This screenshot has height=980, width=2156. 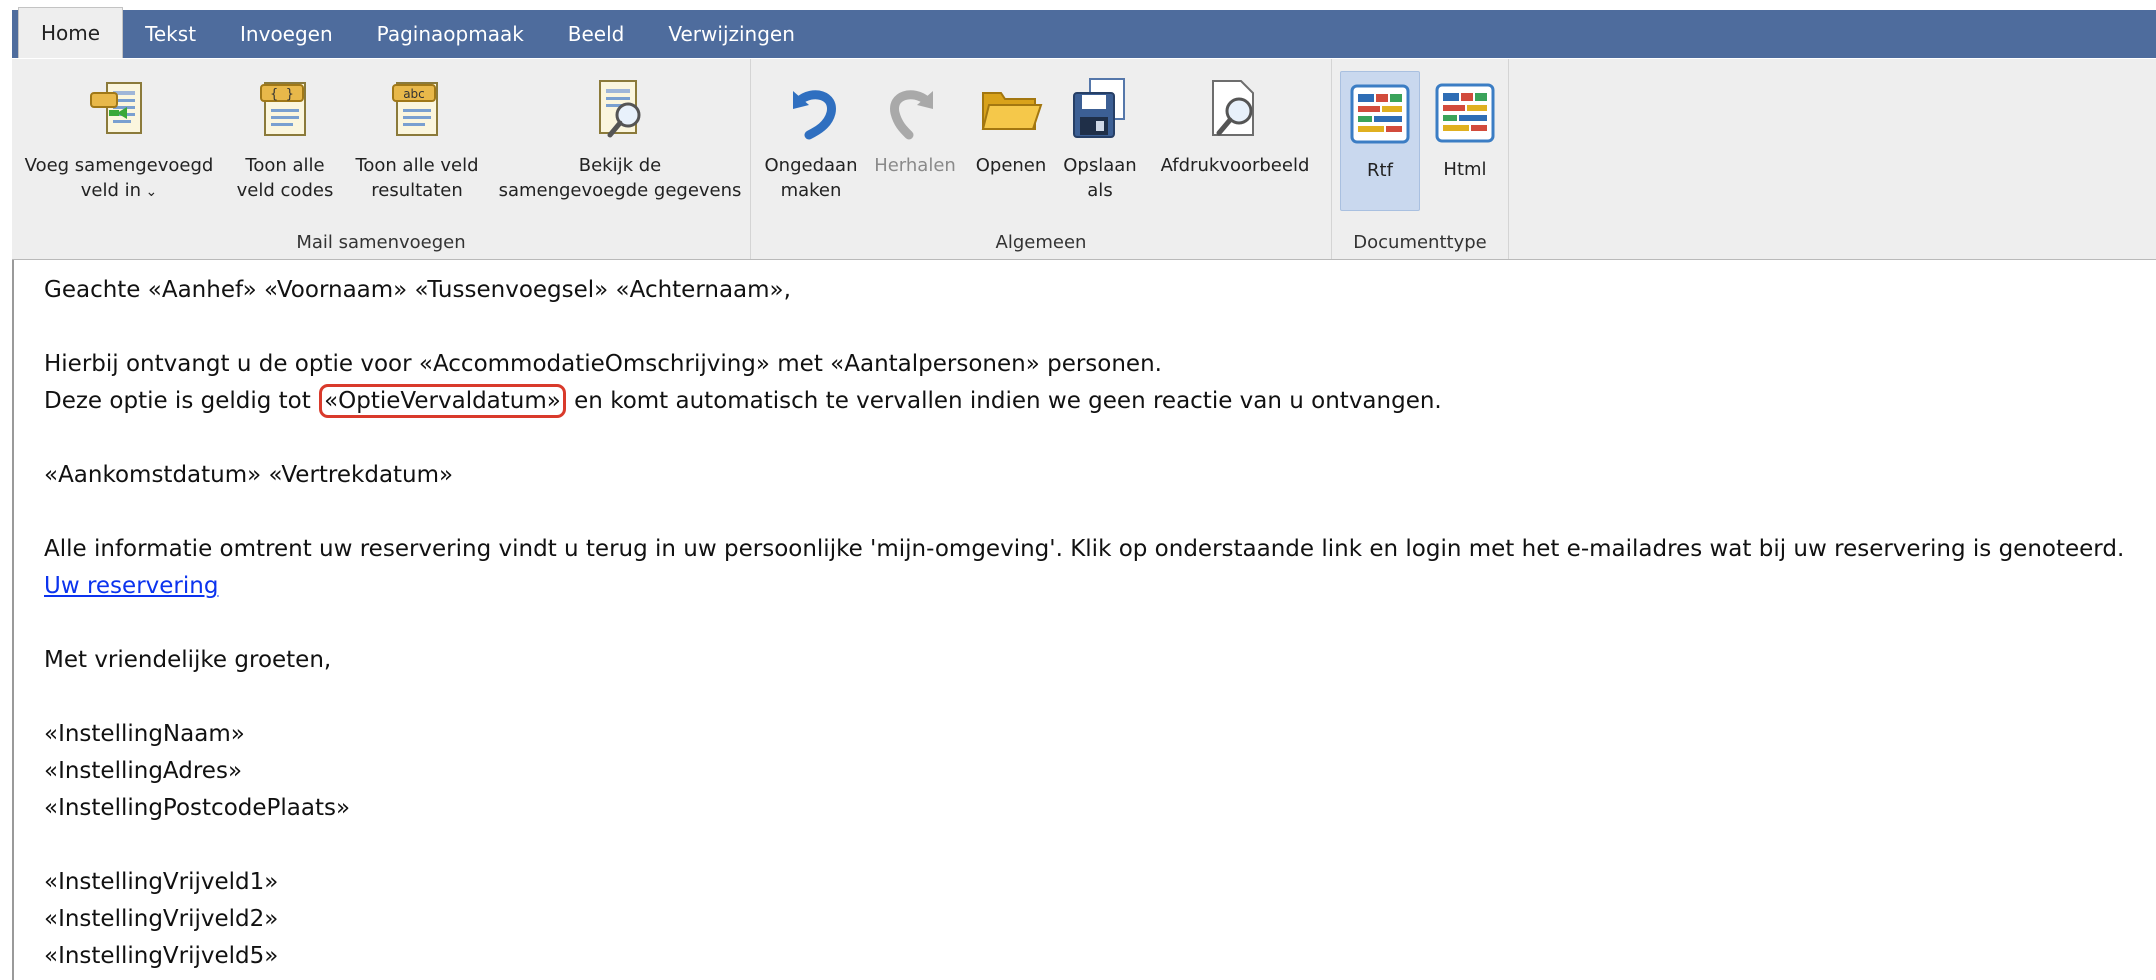 What do you see at coordinates (620, 178) in the screenshot?
I see `view-merged-data-label: Bekijk de samengevoegde gegevens` at bounding box center [620, 178].